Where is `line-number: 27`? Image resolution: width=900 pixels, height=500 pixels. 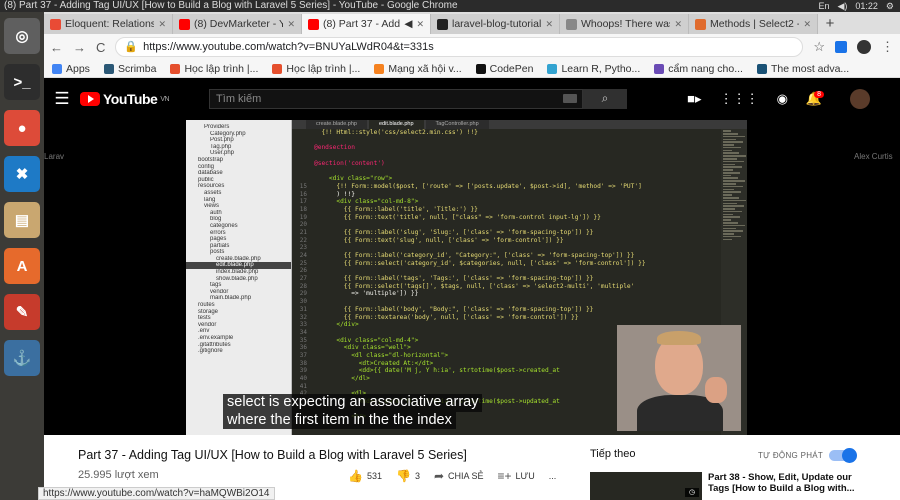 line-number: 27 is located at coordinates (303, 279).